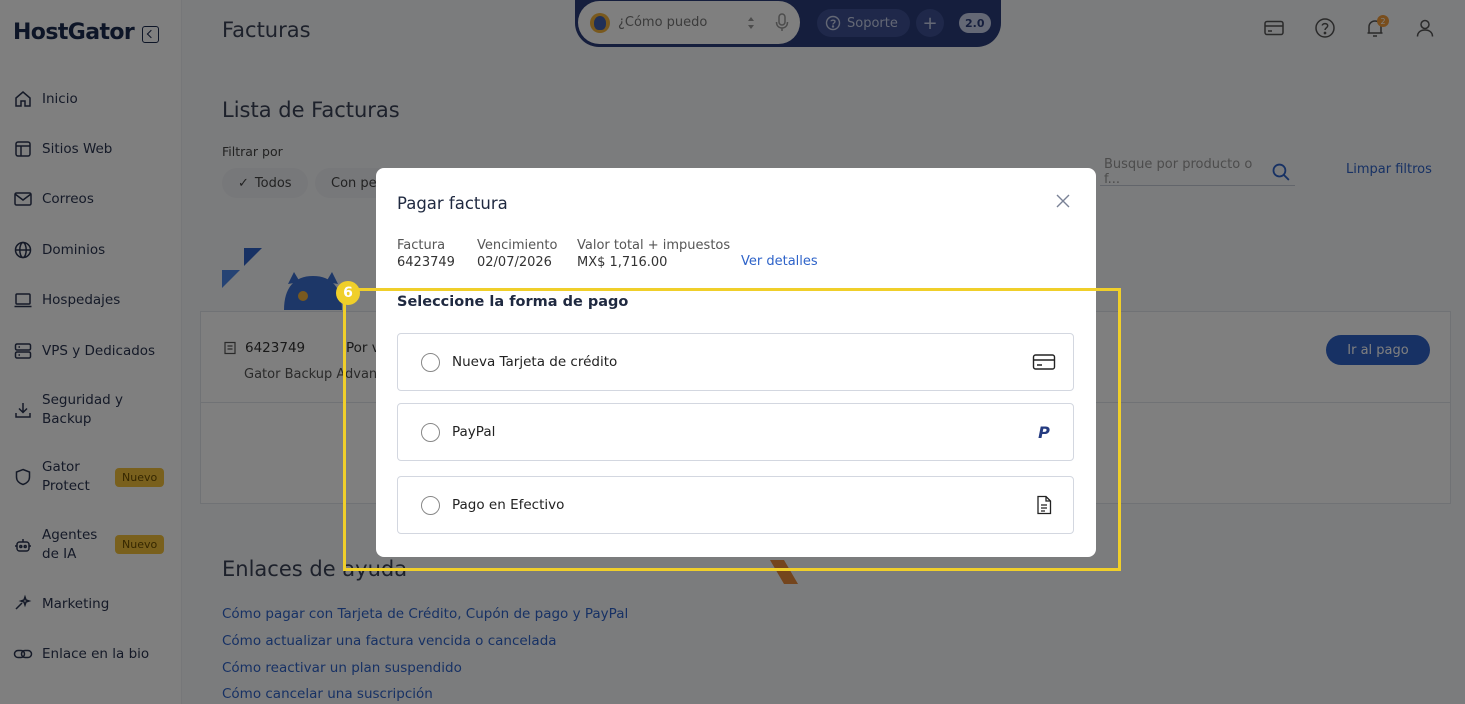  Describe the element at coordinates (513, 302) in the screenshot. I see `payment-method-title: Seleccione la forma de pago` at that location.